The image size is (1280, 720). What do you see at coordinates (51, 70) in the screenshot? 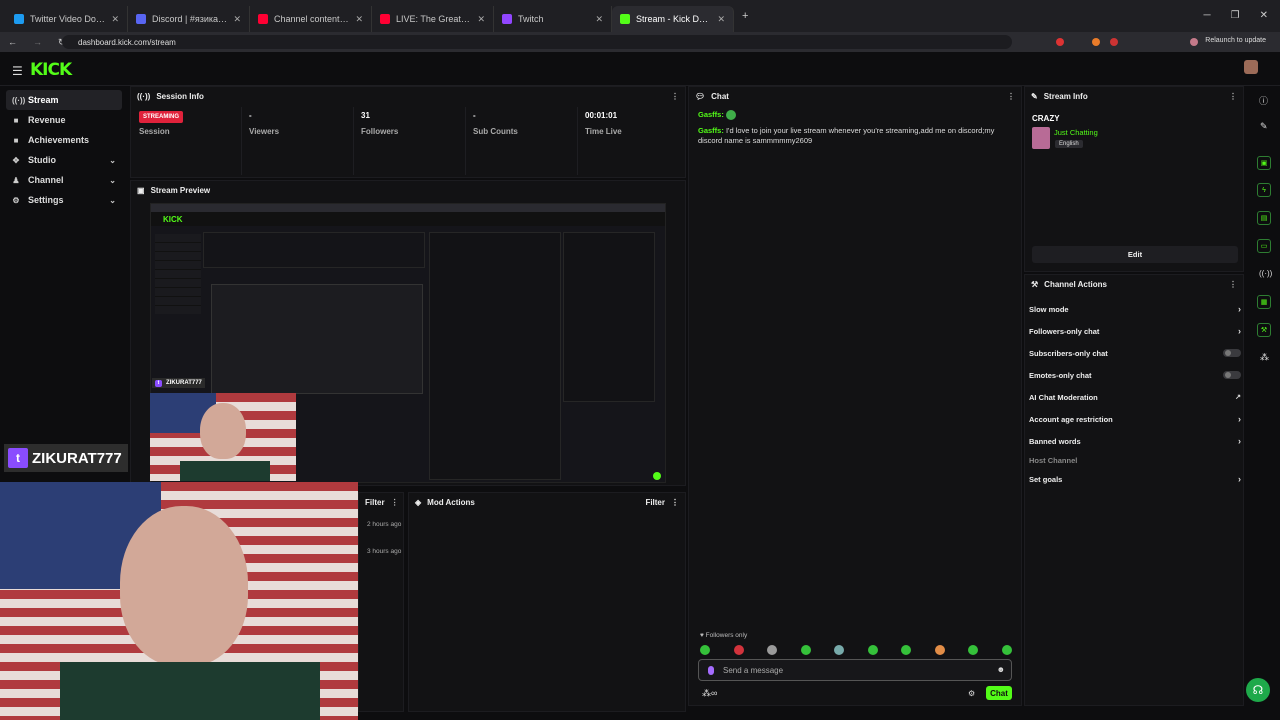
I see `kick-logo: KICK` at bounding box center [51, 70].